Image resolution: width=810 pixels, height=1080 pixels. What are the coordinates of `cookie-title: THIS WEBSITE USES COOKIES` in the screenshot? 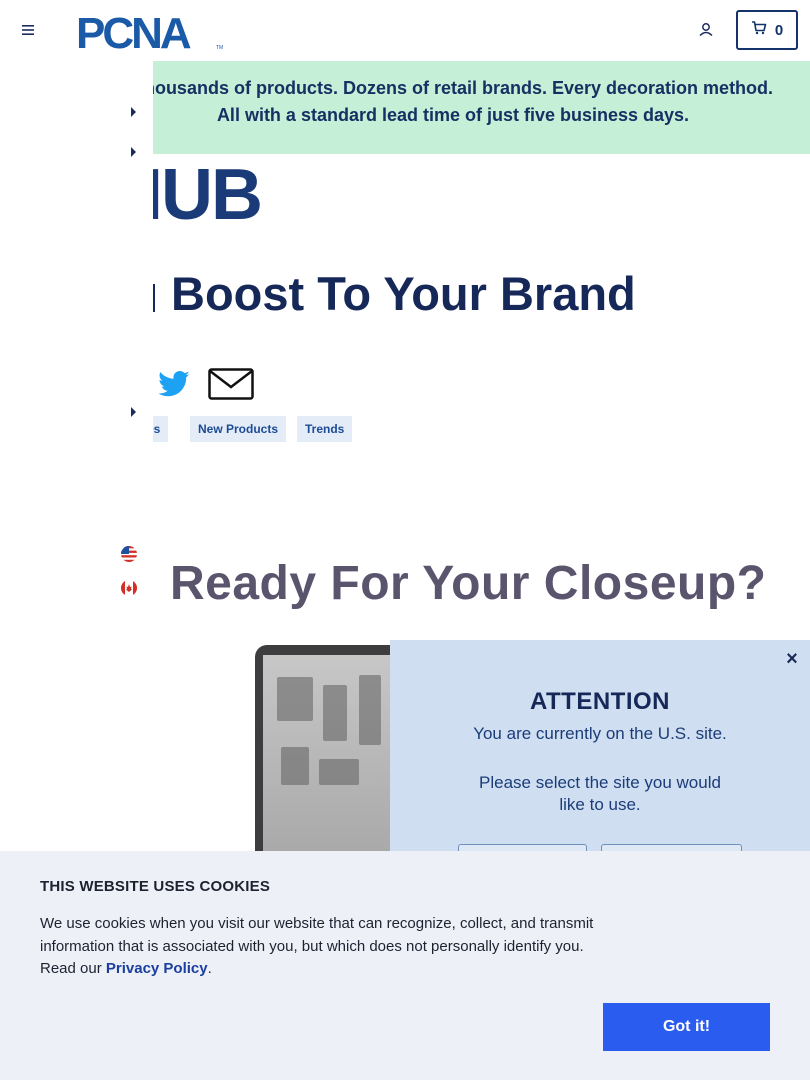 It's located at (155, 886).